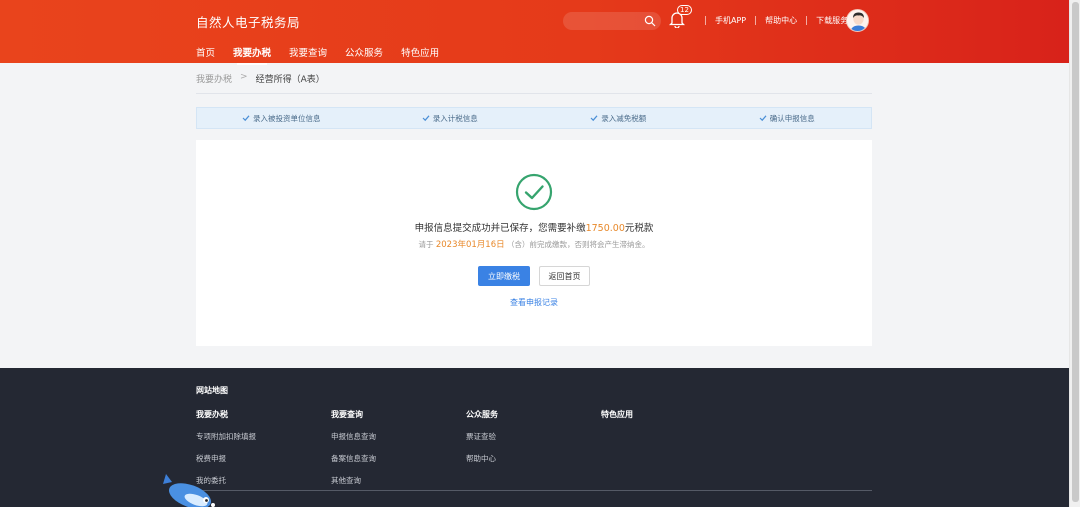  What do you see at coordinates (290, 80) in the screenshot?
I see `breadcrumb-current: 经营所得（A表）` at bounding box center [290, 80].